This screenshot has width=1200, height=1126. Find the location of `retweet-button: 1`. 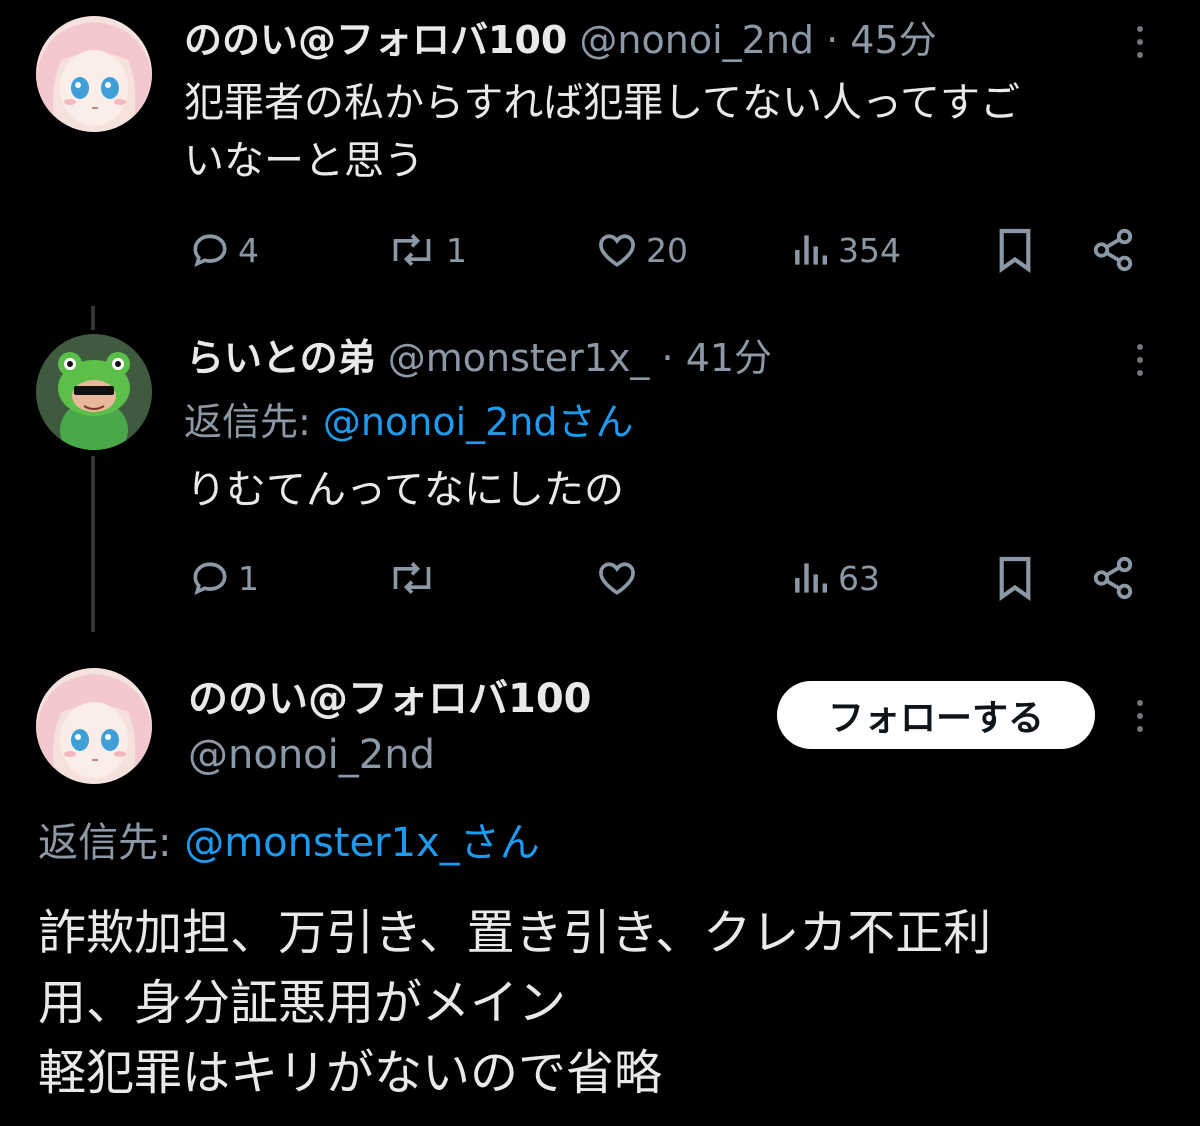

retweet-button: 1 is located at coordinates (425, 250).